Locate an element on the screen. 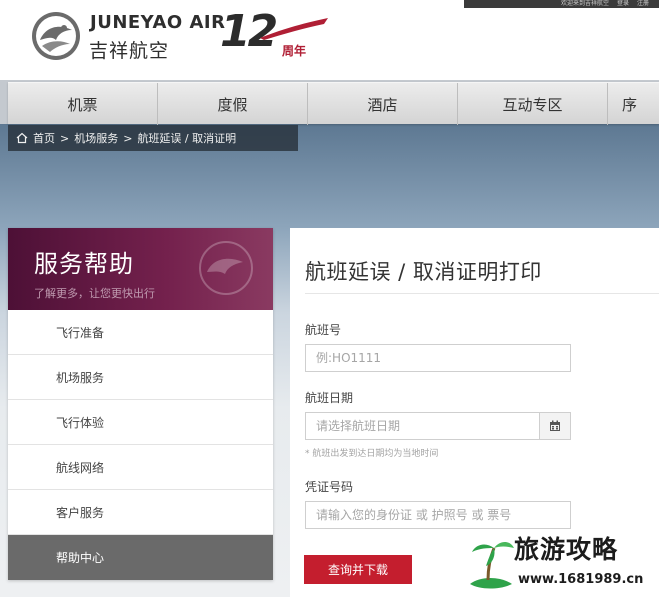 The image size is (659, 597). flight-date-input is located at coordinates (438, 426).